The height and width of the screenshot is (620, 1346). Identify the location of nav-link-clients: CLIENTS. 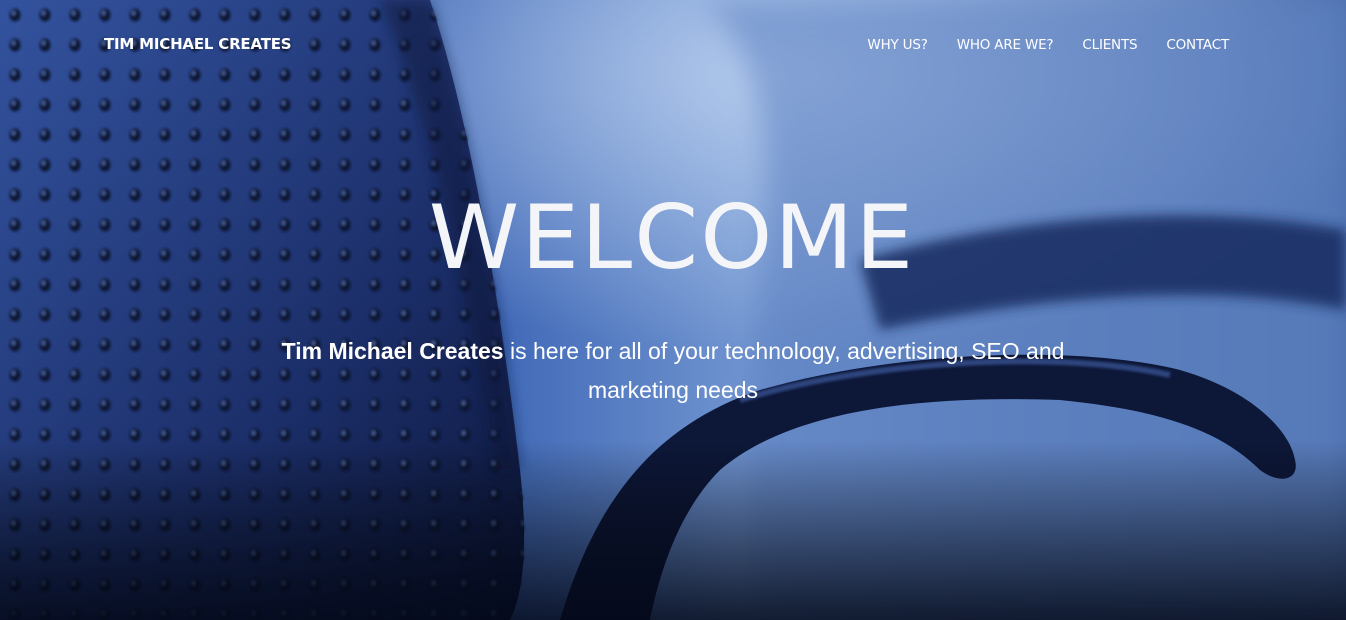
(1109, 45).